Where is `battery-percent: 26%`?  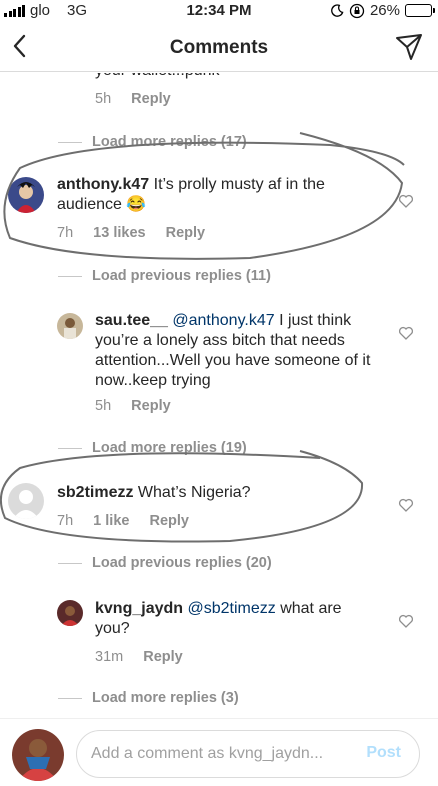
battery-percent: 26% is located at coordinates (384, 10).